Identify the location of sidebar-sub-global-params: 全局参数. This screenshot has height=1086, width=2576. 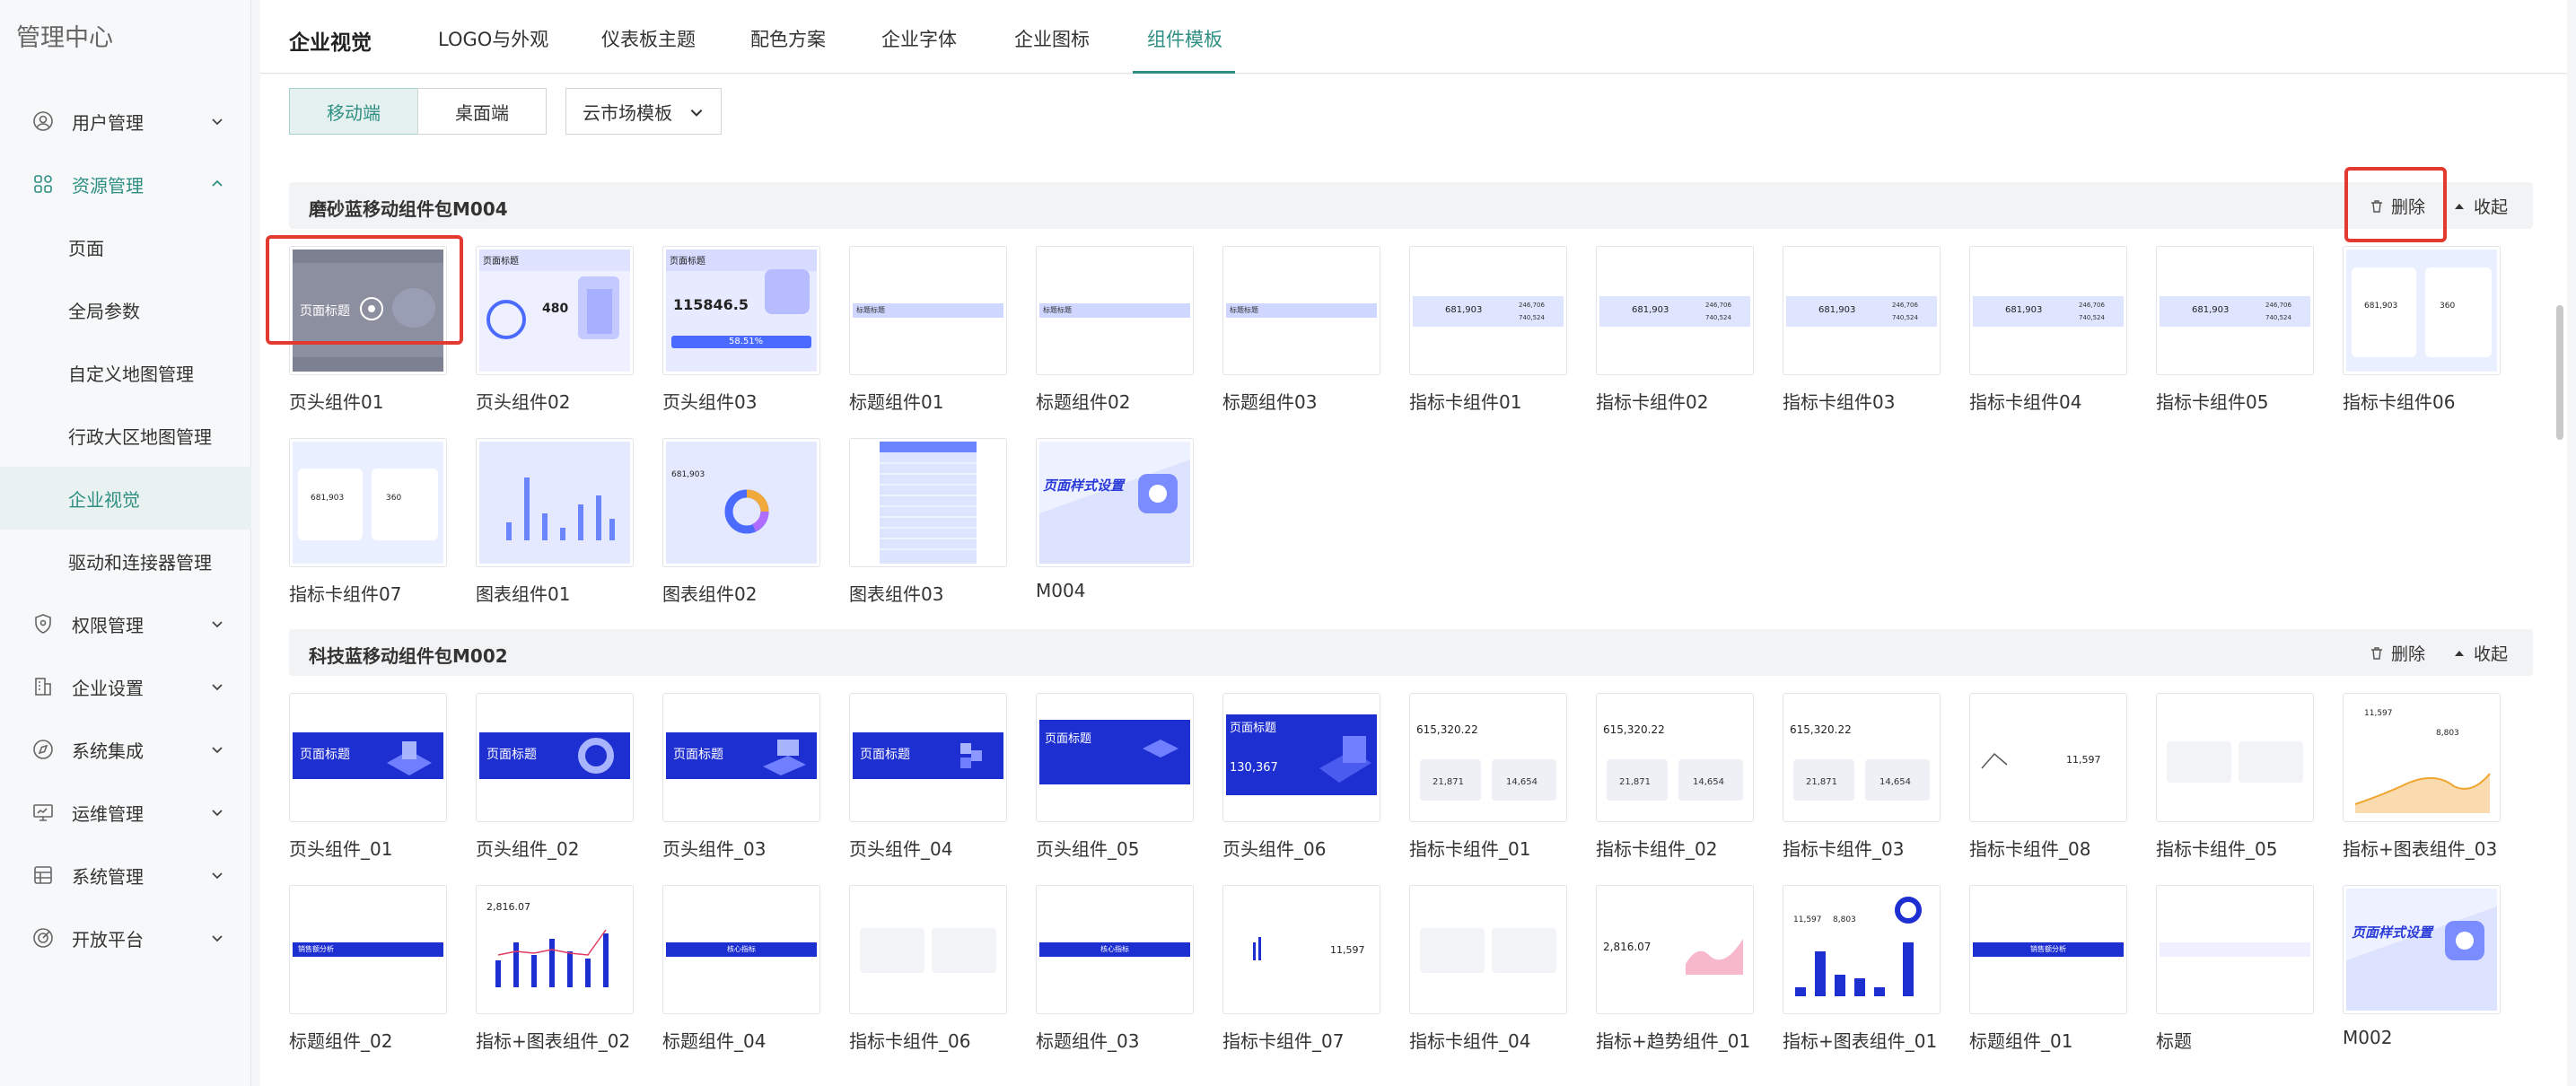
(125, 309).